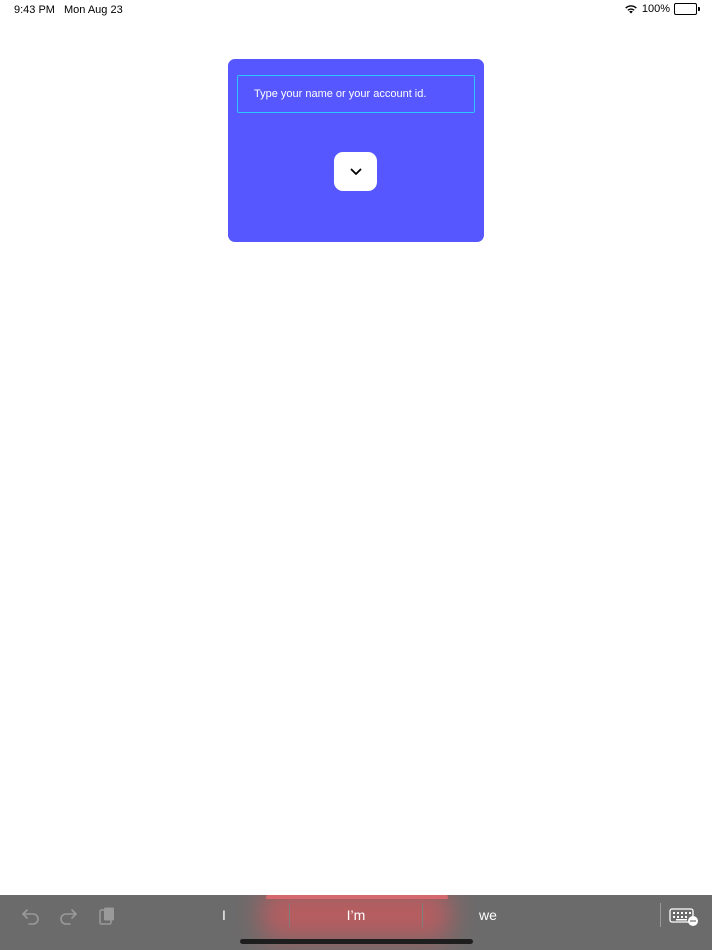 The image size is (712, 950). I want to click on paste-icon, so click(107, 916).